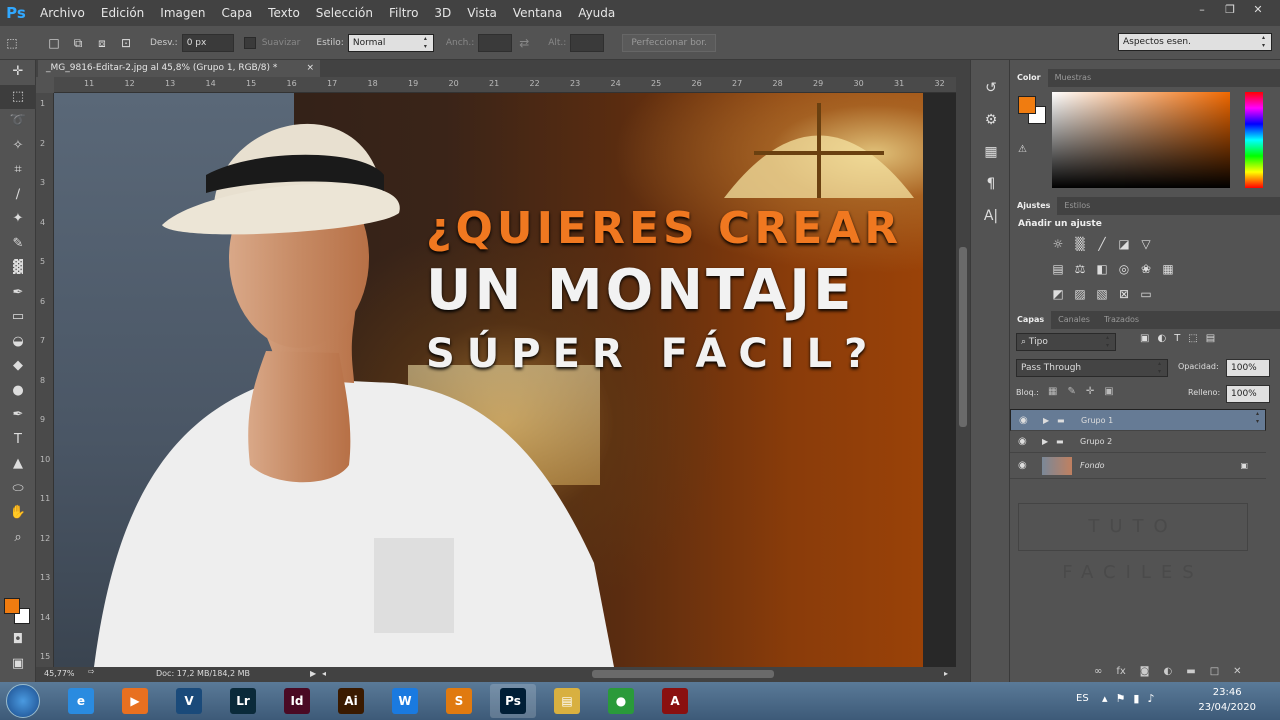 The width and height of the screenshot is (1280, 720). Describe the element at coordinates (18, 366) in the screenshot. I see `blur-tool-icon: ◆` at that location.